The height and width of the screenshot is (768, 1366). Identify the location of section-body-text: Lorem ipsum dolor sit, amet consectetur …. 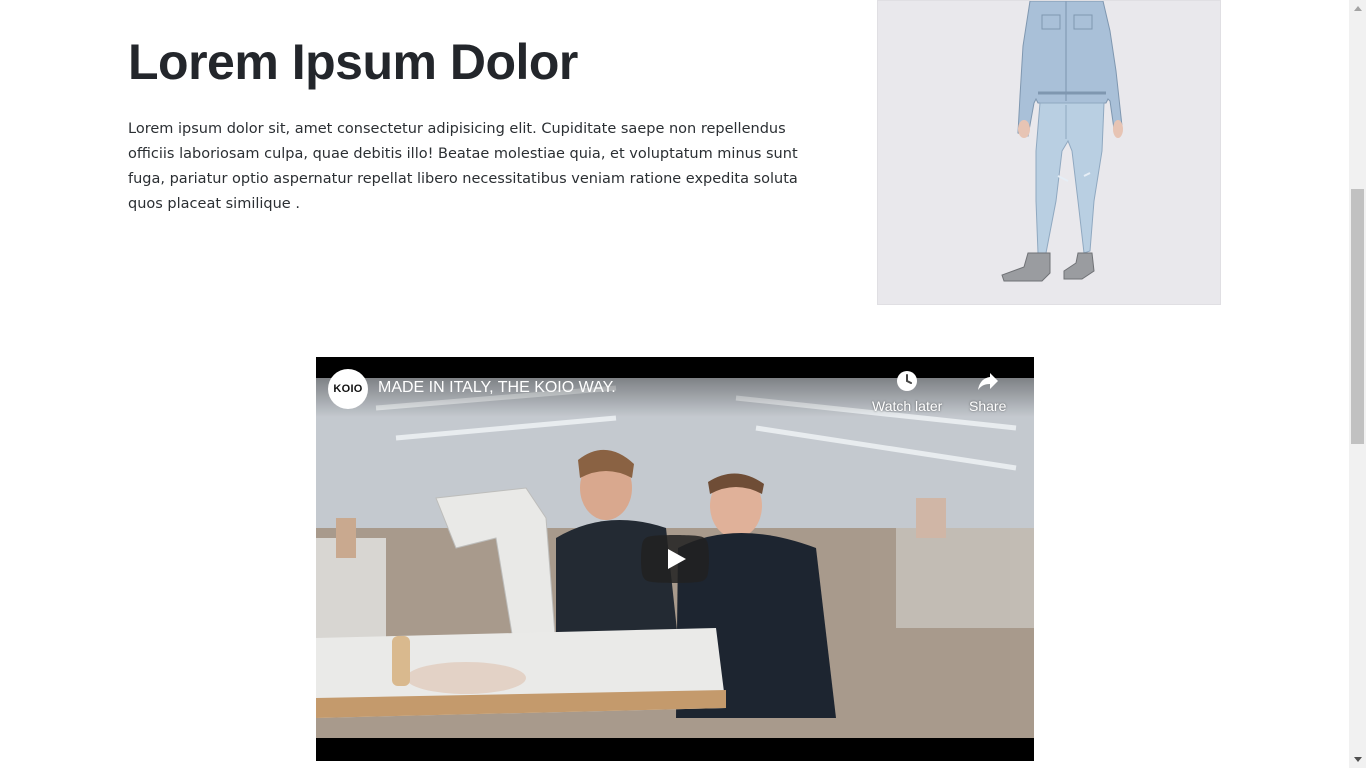
(463, 166).